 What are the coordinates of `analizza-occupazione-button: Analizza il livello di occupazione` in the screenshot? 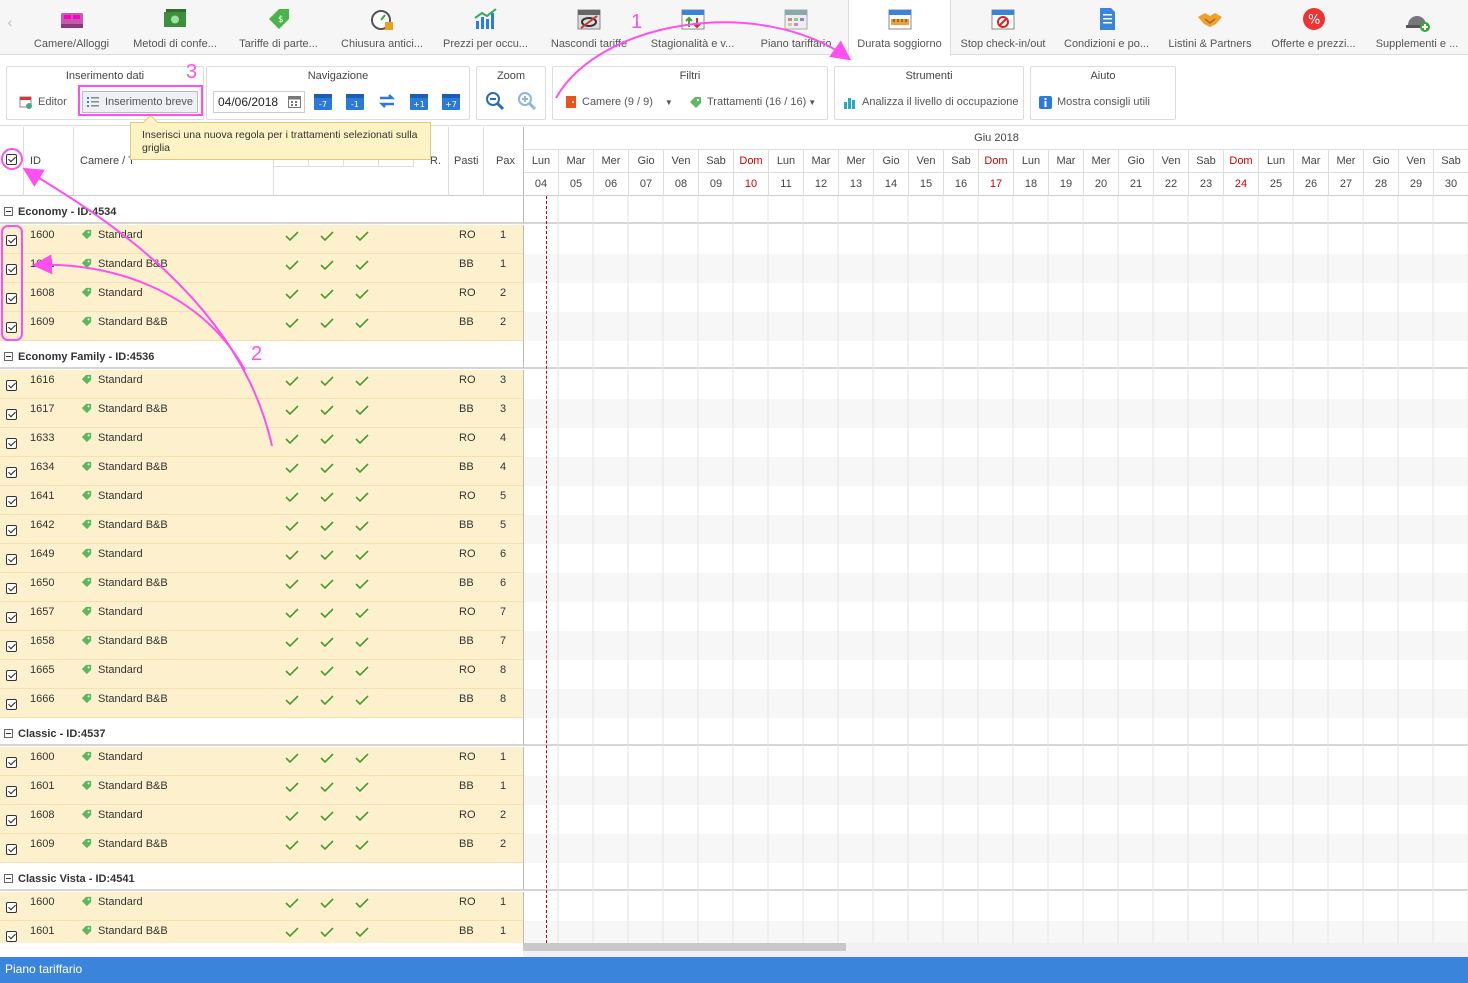 It's located at (931, 102).